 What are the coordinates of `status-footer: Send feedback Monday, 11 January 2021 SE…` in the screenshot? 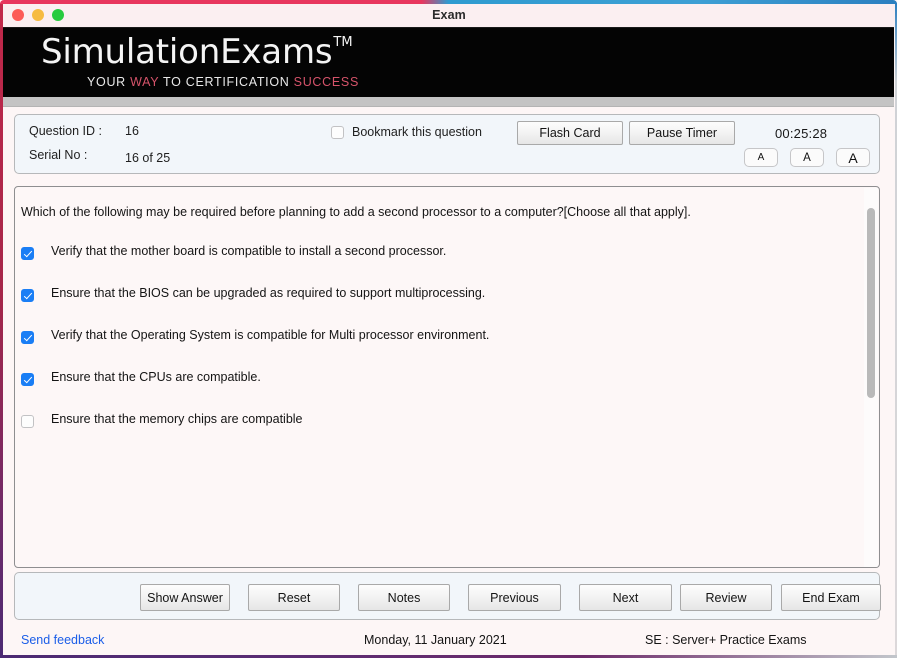 It's located at (448, 641).